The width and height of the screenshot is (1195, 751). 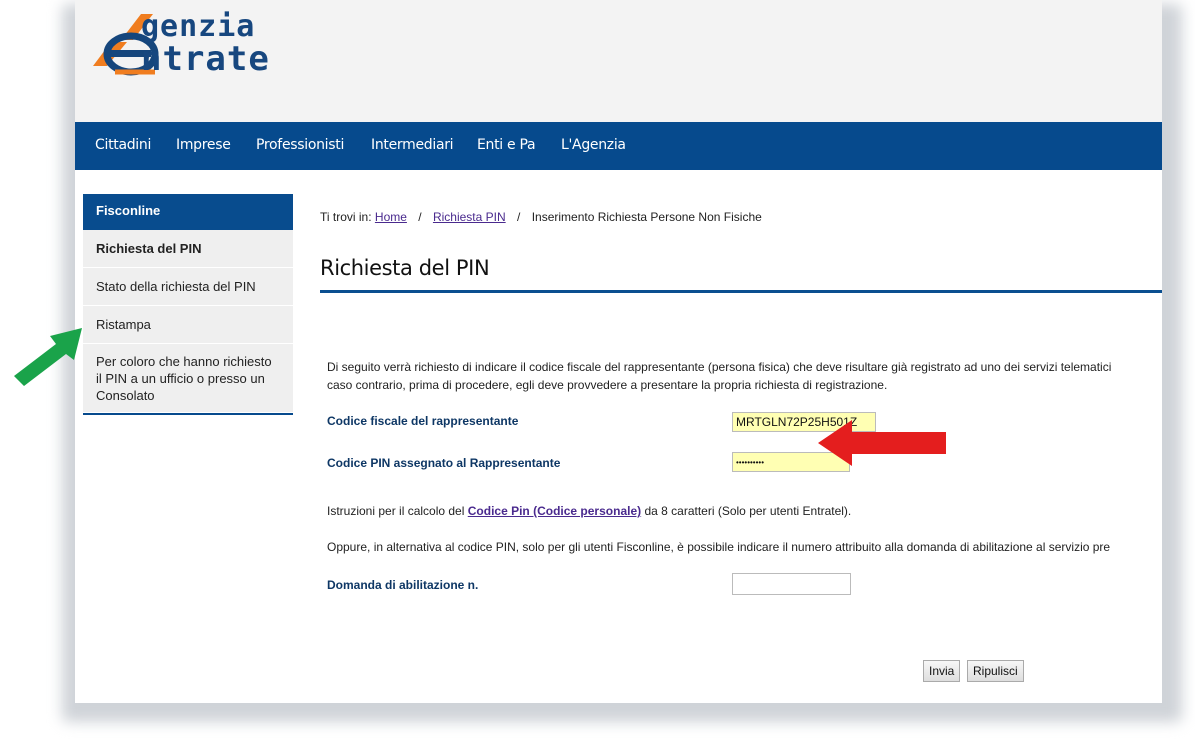 What do you see at coordinates (205, 59) in the screenshot?
I see `logo-text-entrate: ntrate` at bounding box center [205, 59].